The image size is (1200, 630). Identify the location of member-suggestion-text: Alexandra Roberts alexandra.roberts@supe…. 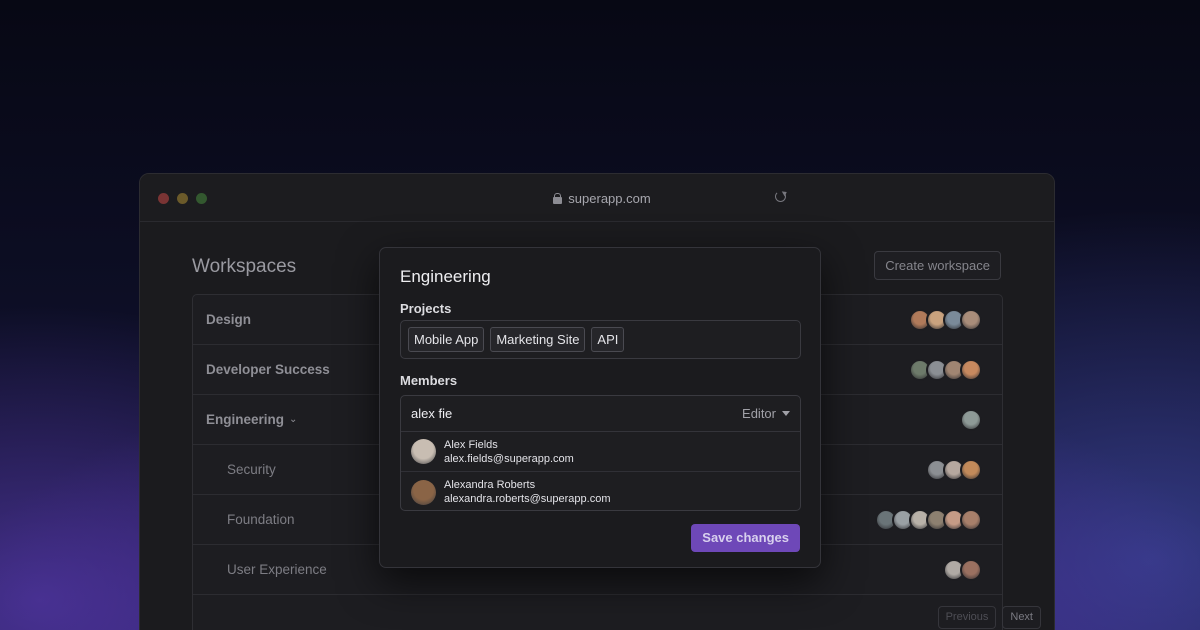
(527, 492).